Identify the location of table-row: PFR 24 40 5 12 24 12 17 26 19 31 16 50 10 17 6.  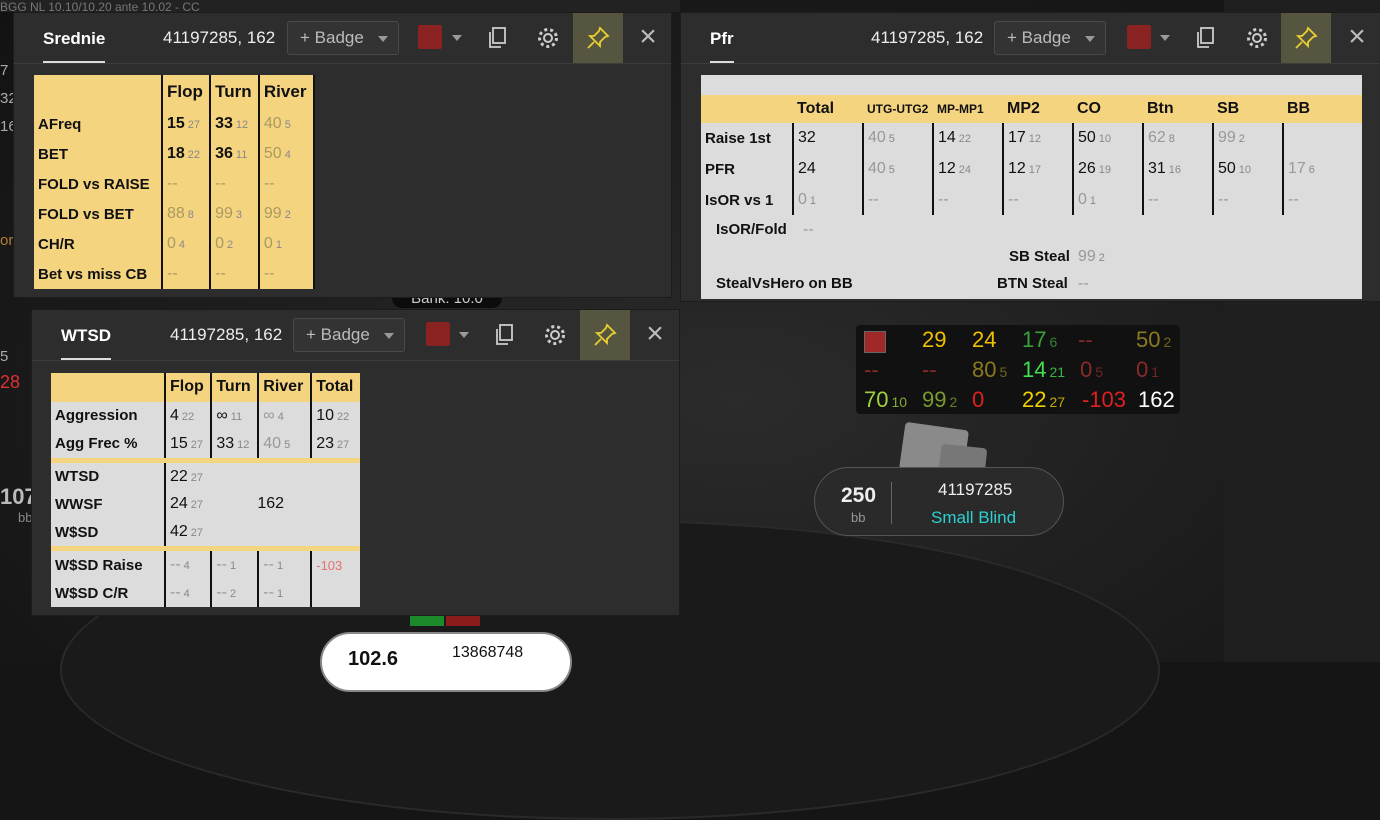
(1031, 169).